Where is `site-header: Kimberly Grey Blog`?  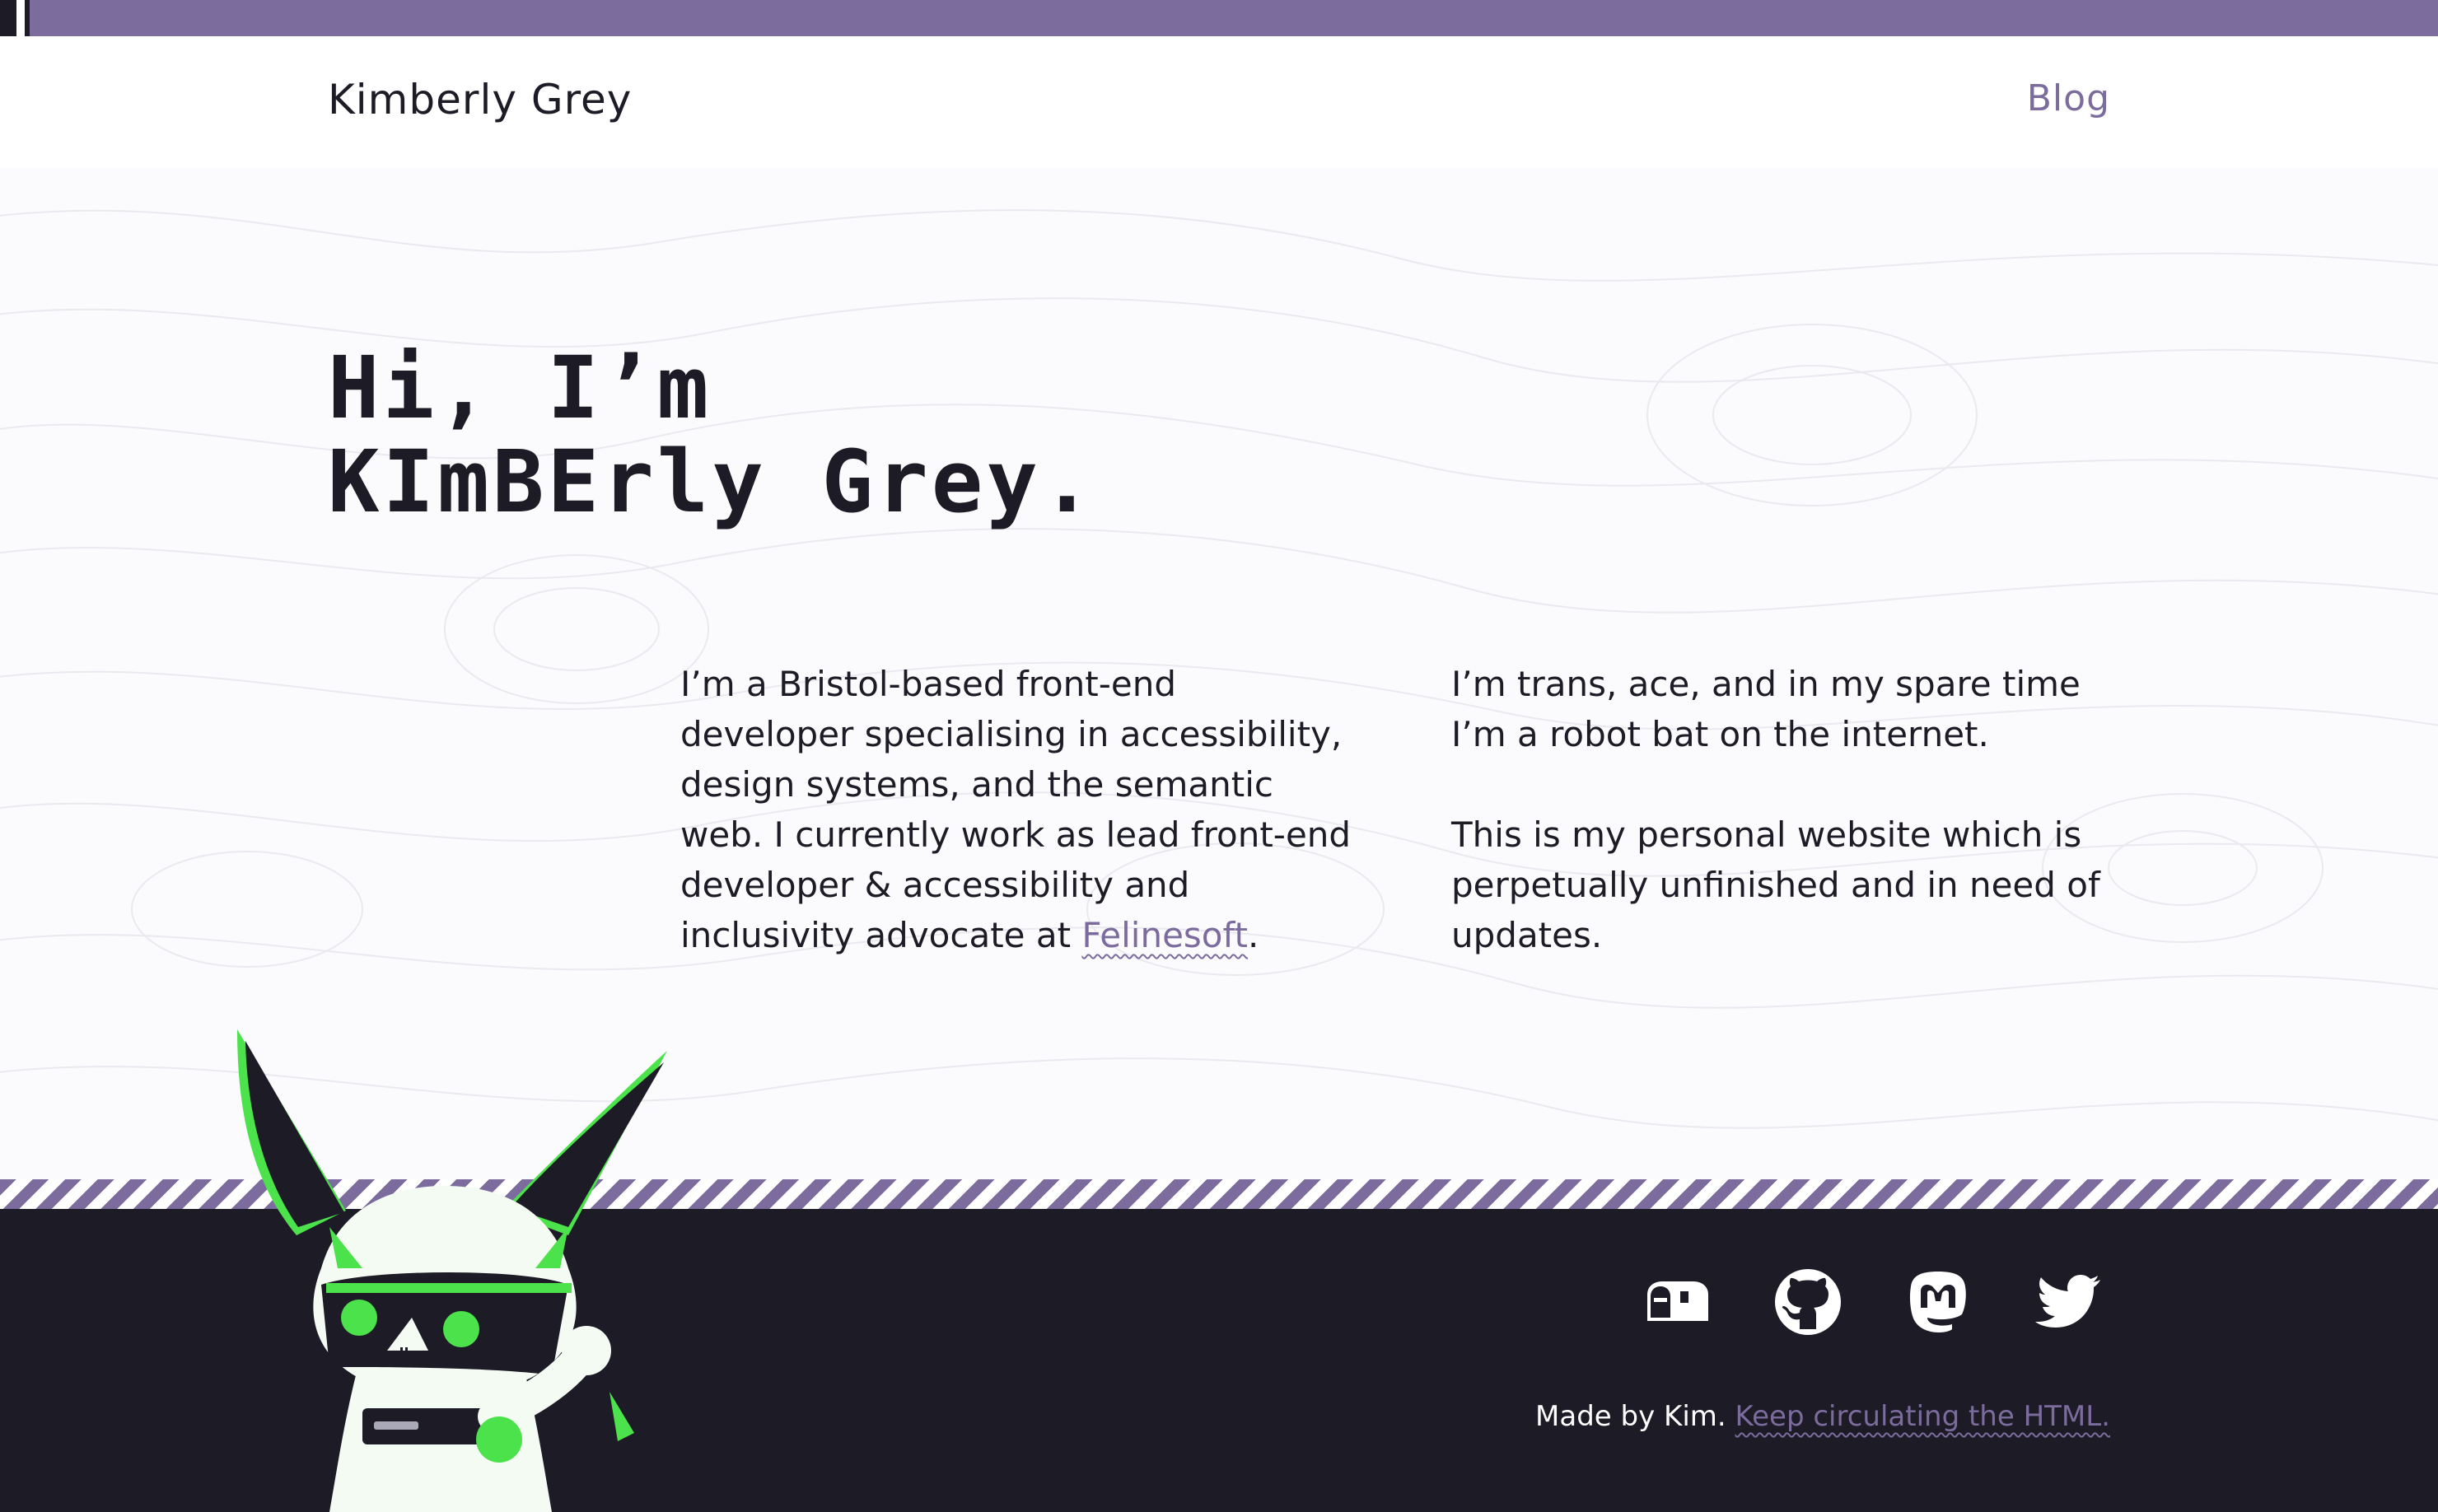
site-header: Kimberly Grey Blog is located at coordinates (1219, 102).